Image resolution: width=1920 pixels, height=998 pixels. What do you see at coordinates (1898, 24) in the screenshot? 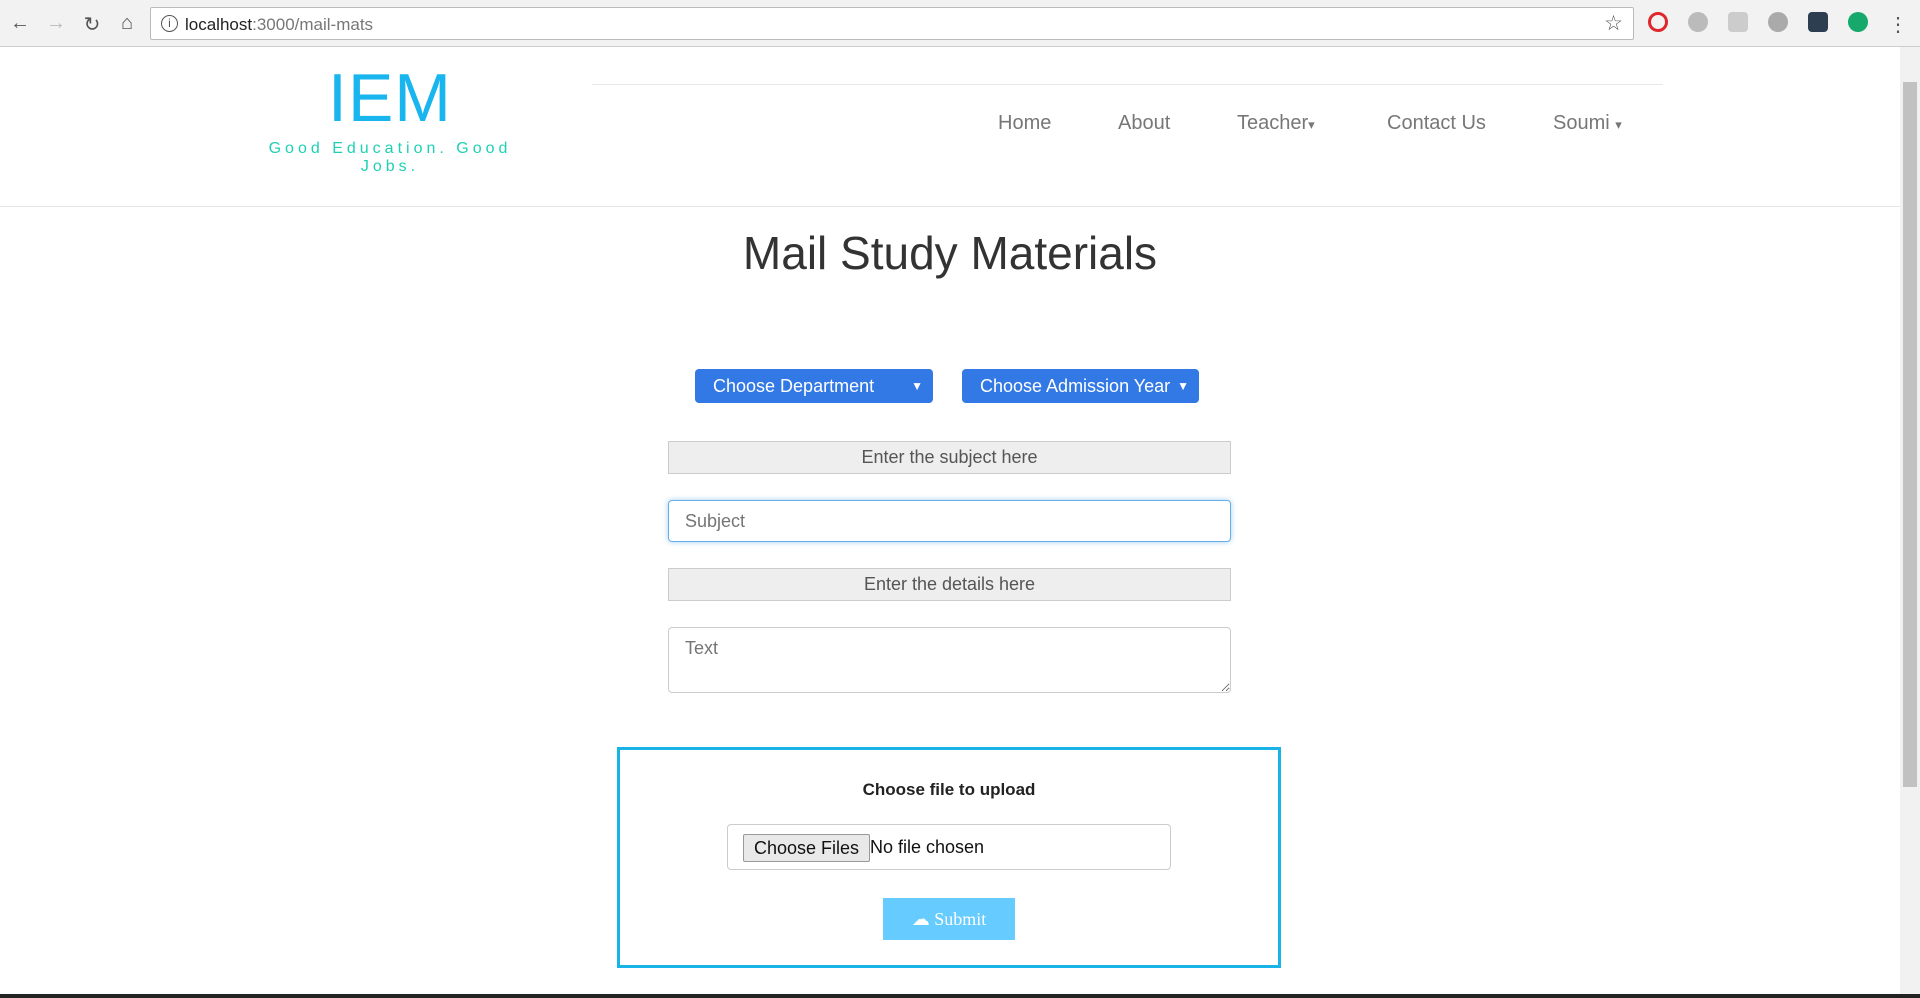
I see `menu-icon: ⋮` at bounding box center [1898, 24].